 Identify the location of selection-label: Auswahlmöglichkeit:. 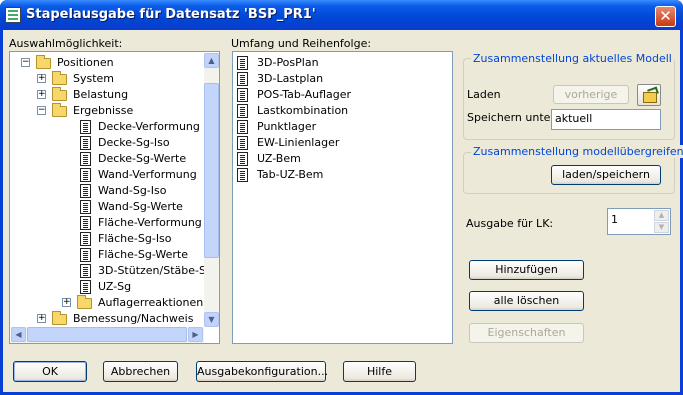
(66, 43).